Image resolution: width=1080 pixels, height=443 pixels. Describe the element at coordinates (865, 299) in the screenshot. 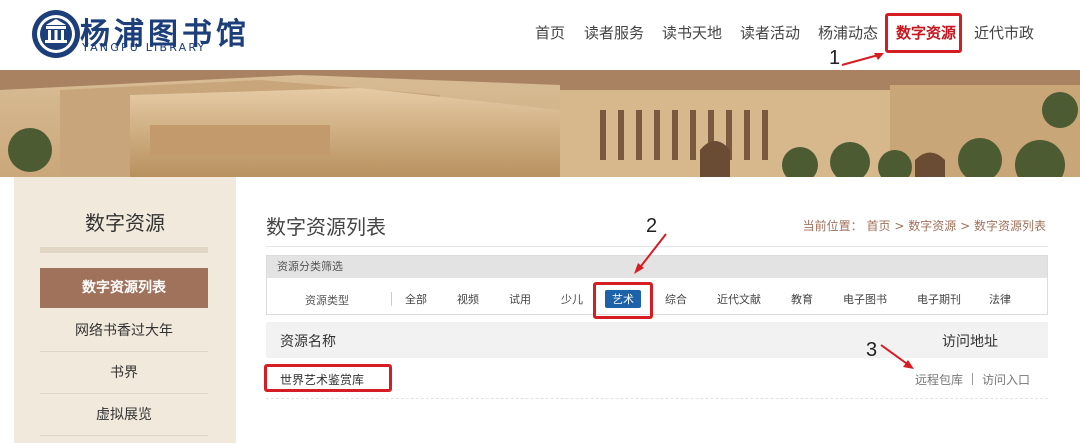

I see `category-chip-ebooks: 电子图书` at that location.